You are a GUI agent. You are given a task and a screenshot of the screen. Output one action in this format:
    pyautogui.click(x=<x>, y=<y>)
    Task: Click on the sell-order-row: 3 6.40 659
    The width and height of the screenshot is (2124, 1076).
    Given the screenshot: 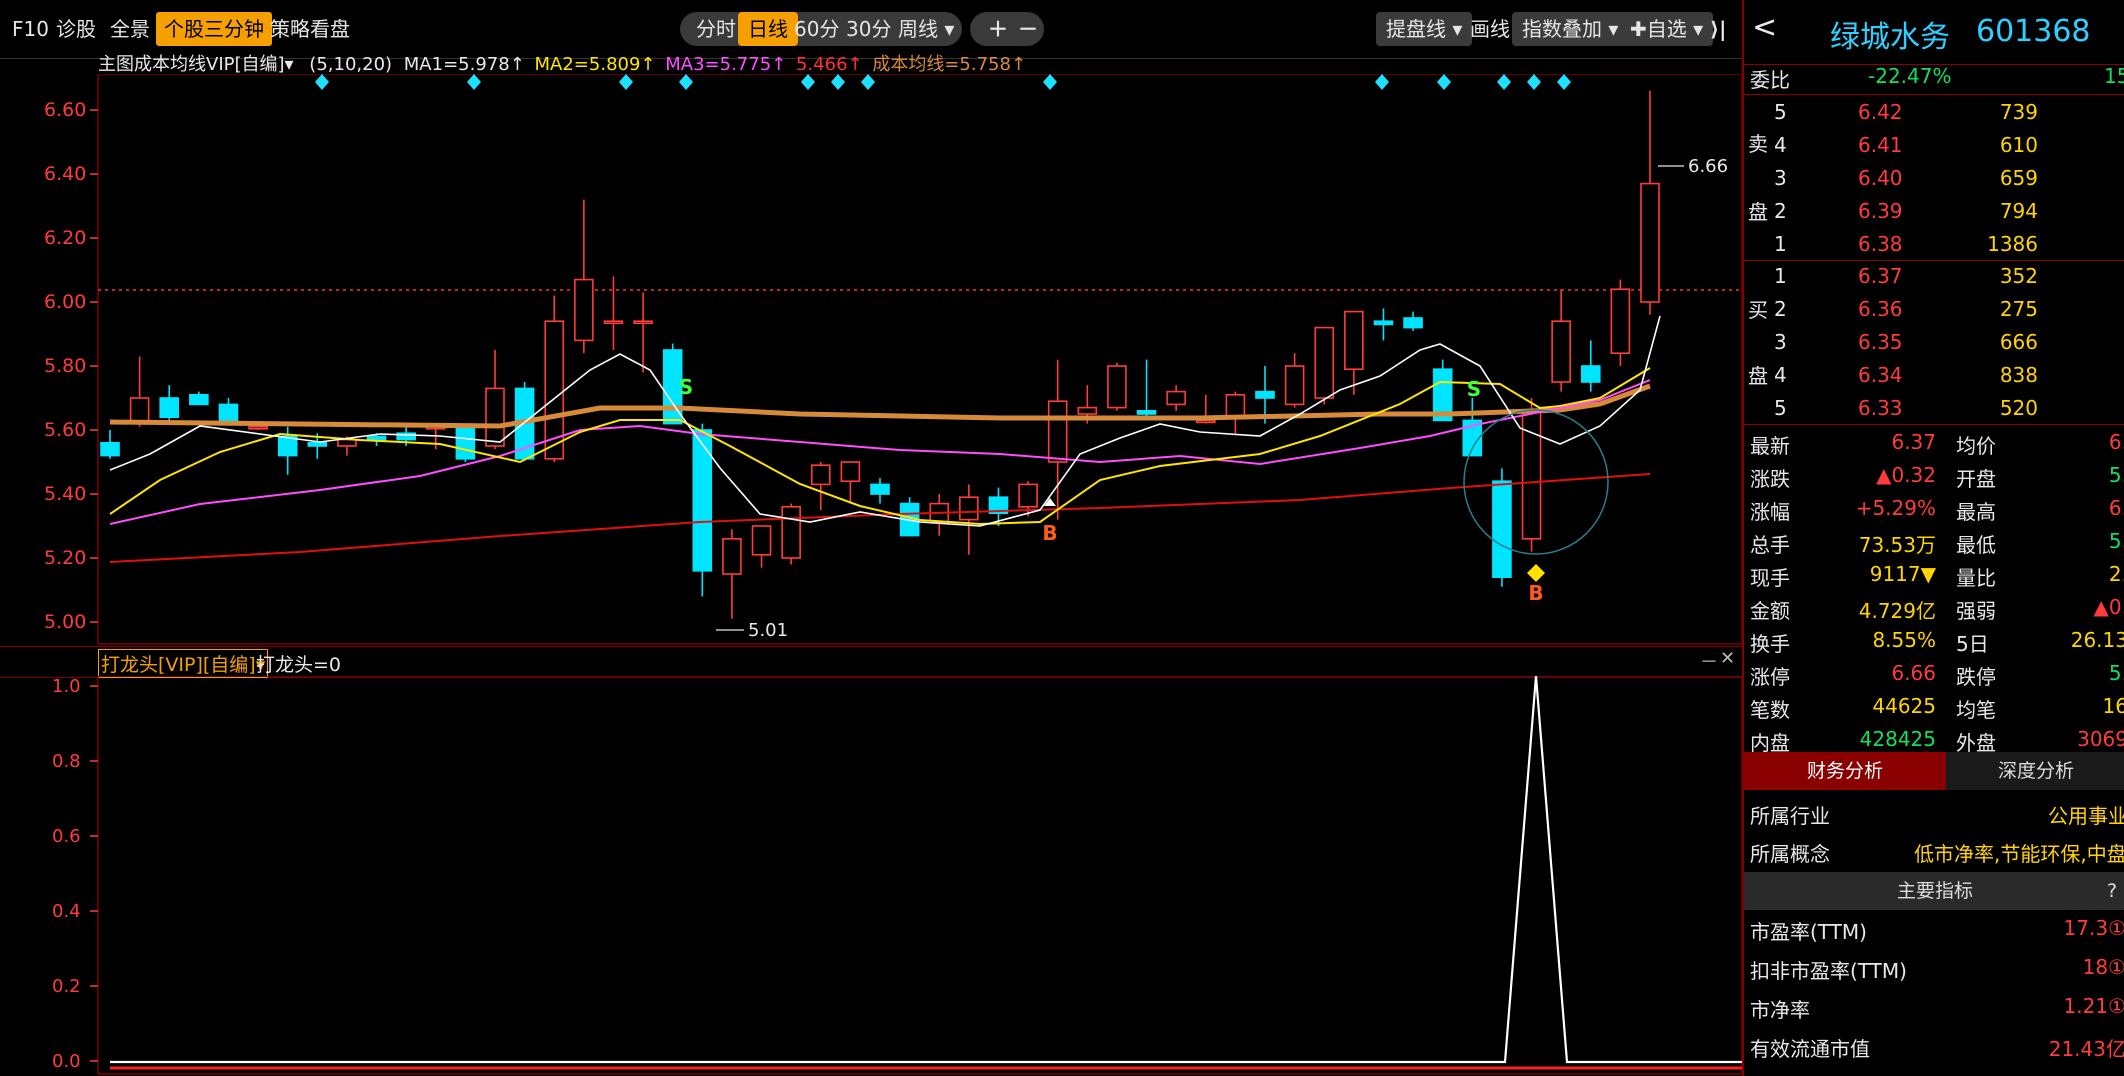 What is the action you would take?
    pyautogui.click(x=1934, y=178)
    